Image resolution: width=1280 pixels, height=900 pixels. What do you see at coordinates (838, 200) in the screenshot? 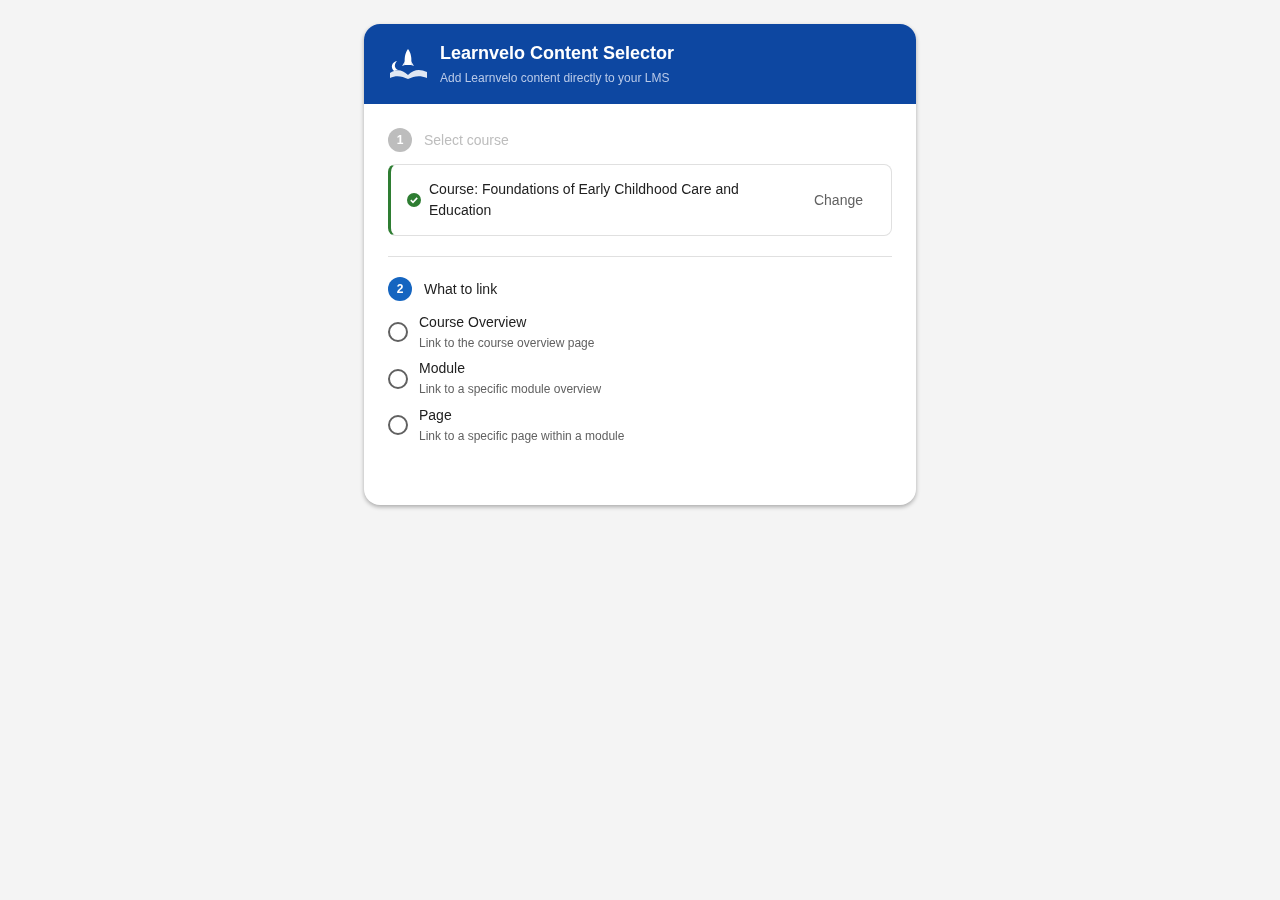
I see `change-button: Change` at bounding box center [838, 200].